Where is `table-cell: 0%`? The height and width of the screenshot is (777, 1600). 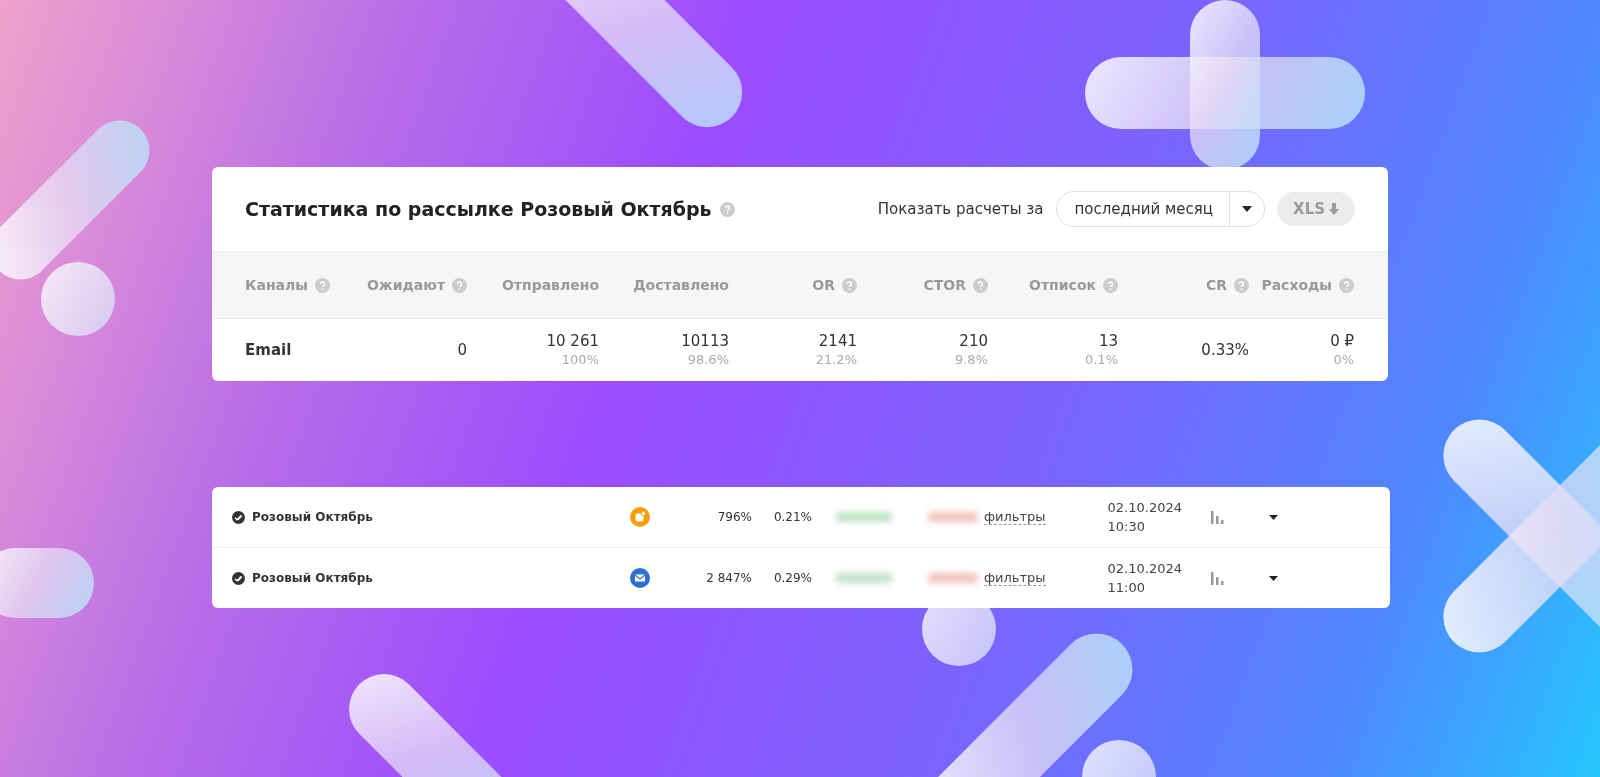
table-cell: 0% is located at coordinates (1343, 360).